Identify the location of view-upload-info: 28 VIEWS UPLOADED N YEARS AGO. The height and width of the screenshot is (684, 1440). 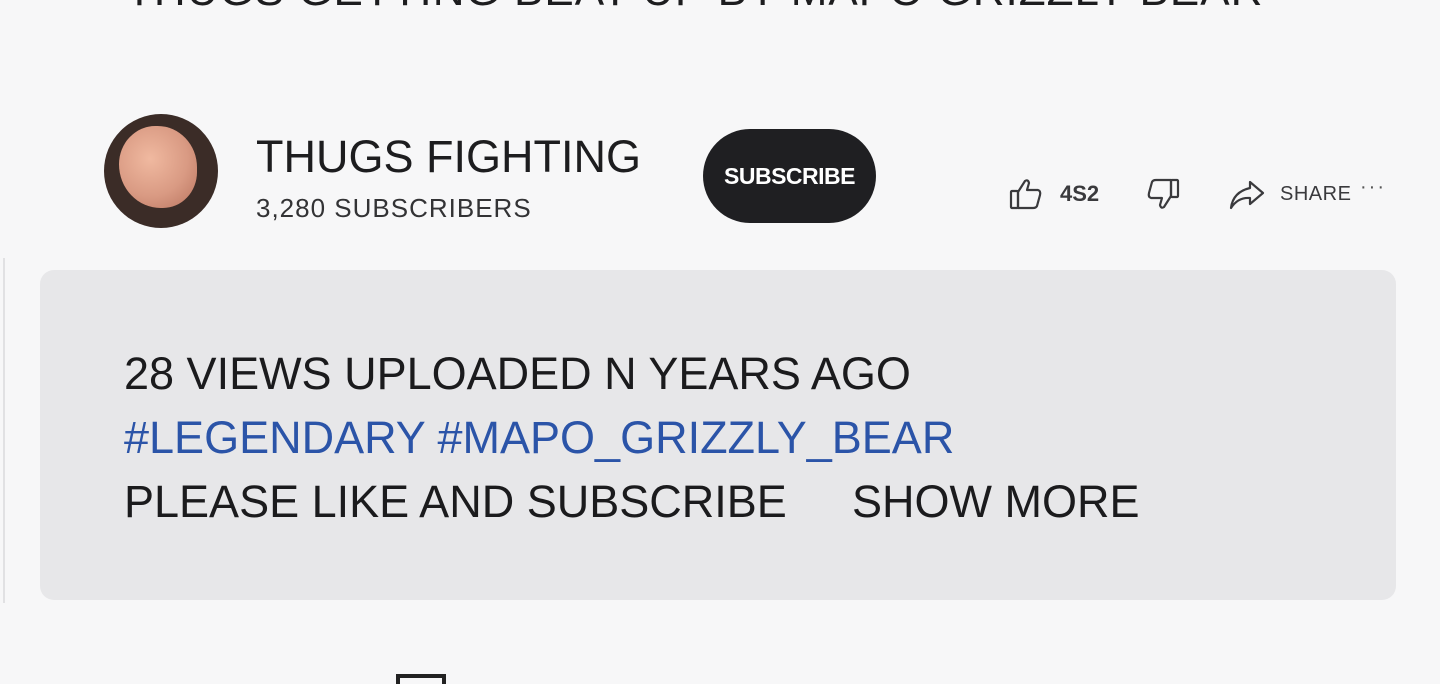
(517, 373).